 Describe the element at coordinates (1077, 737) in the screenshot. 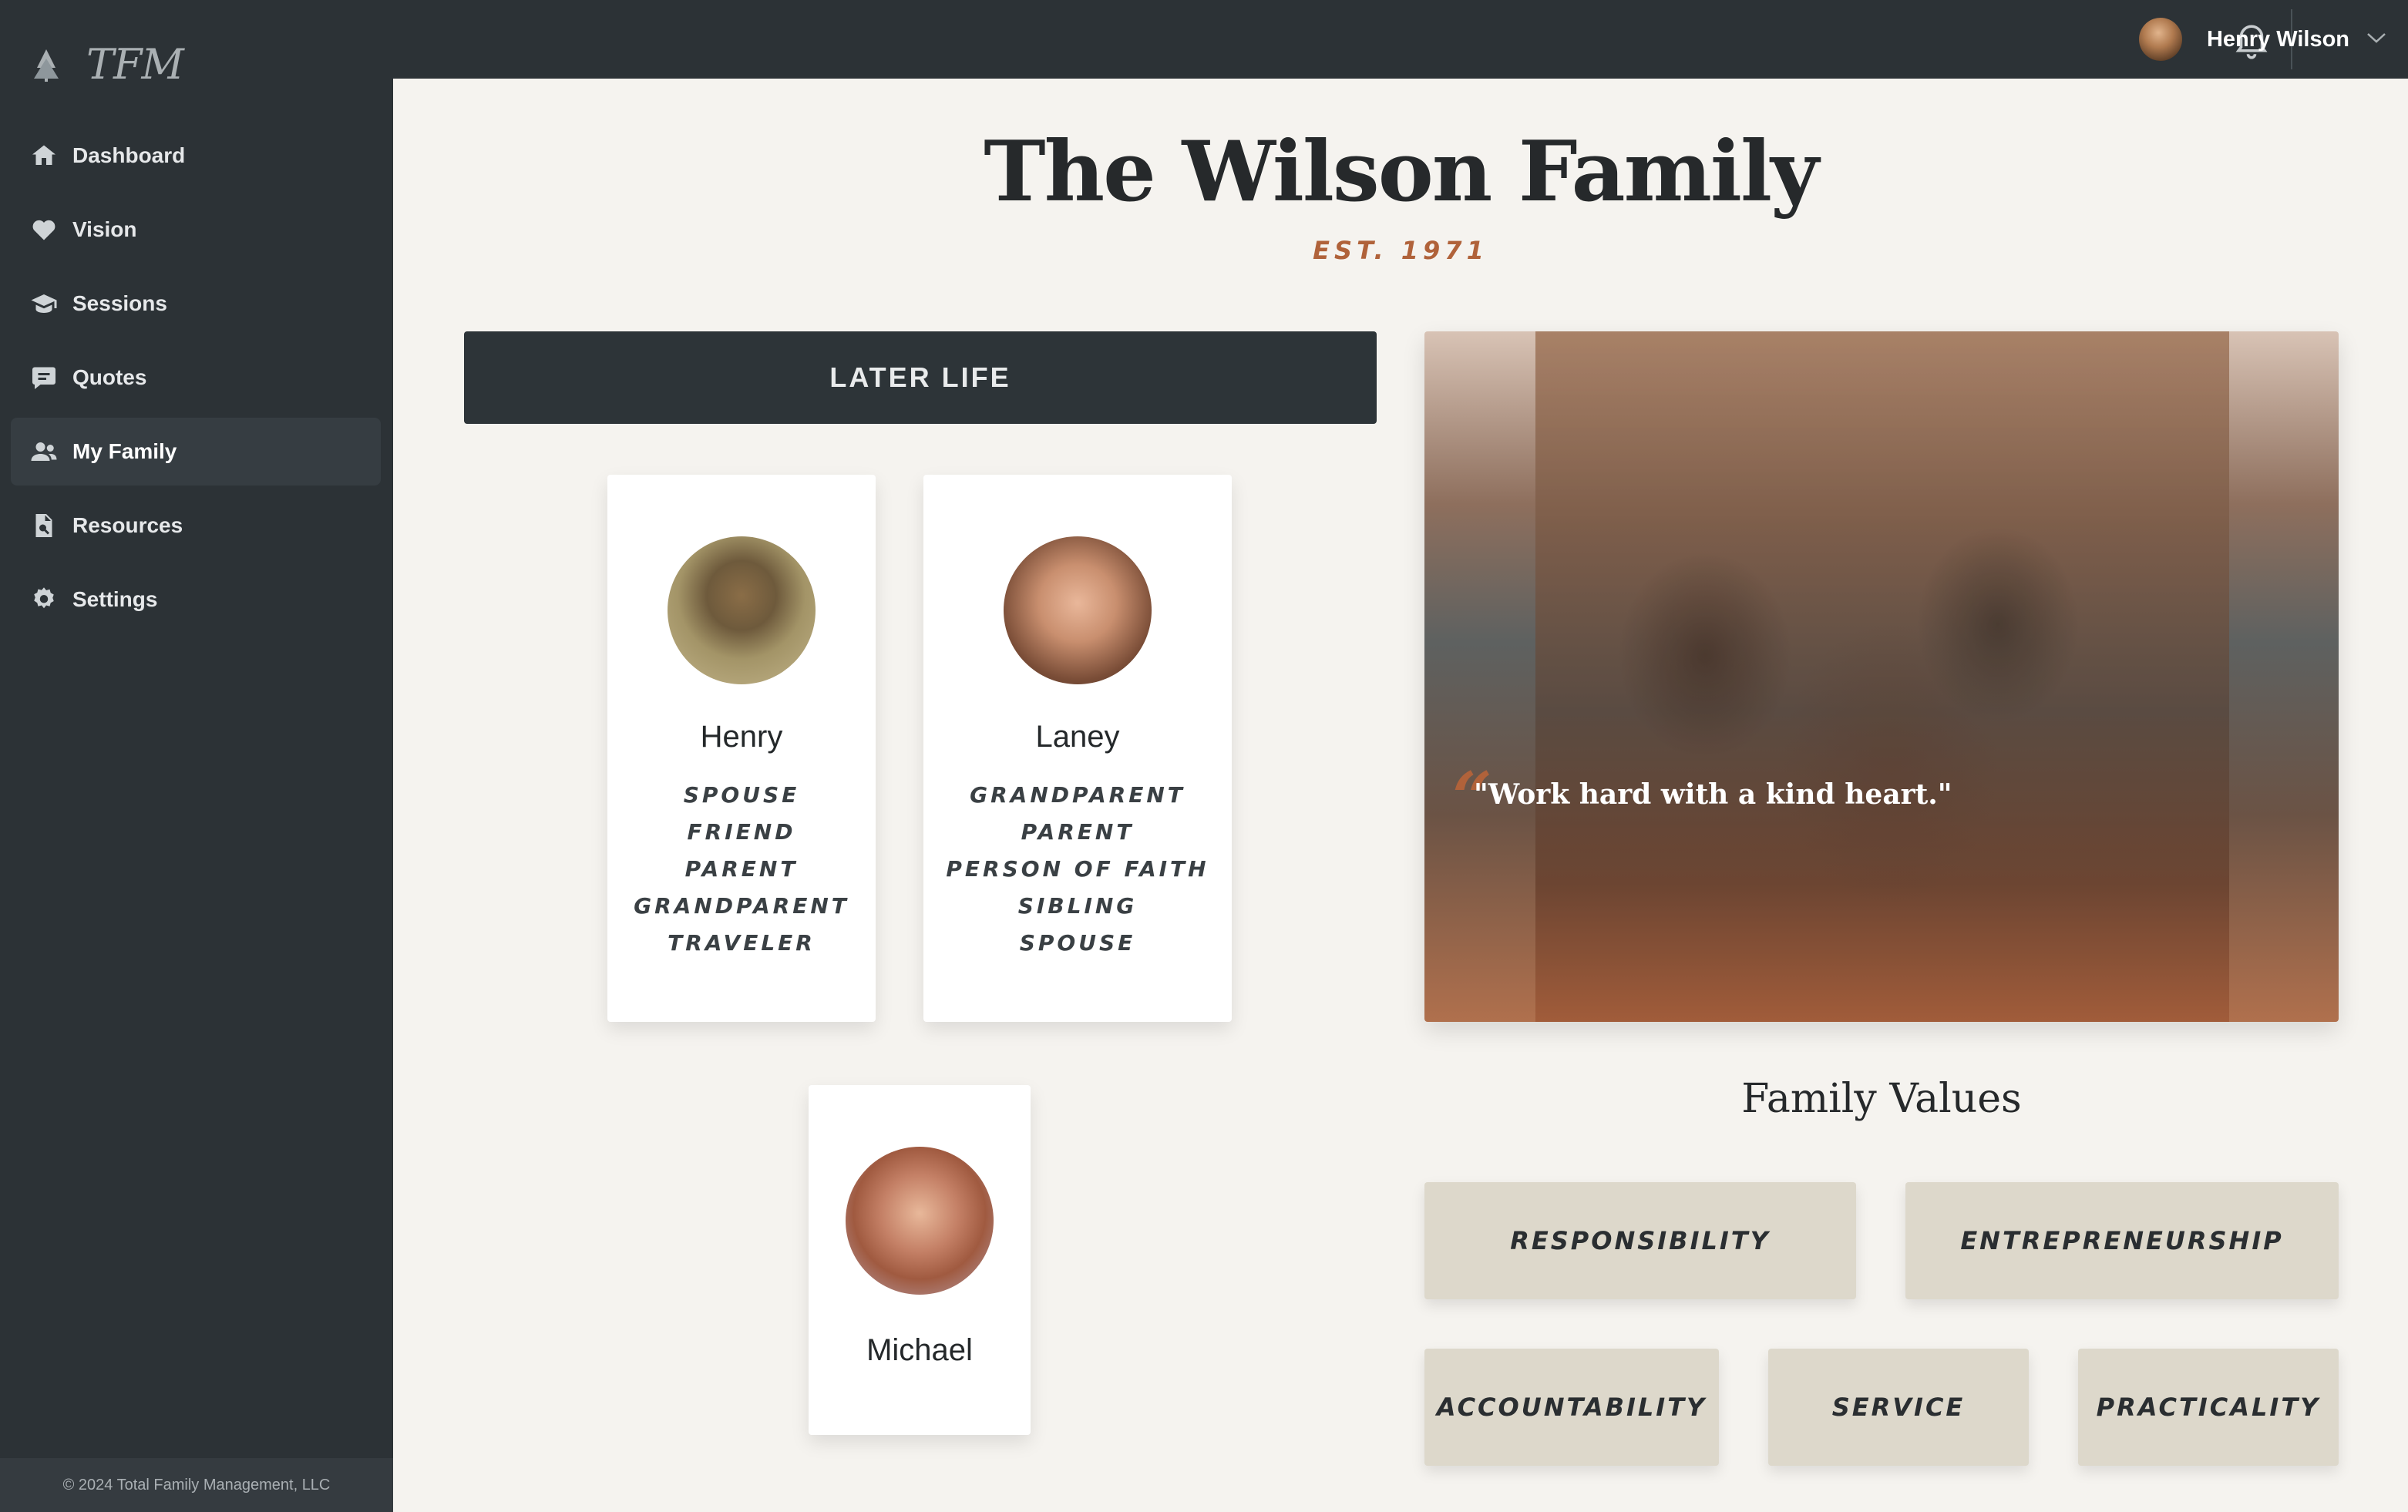

I see `member-name: Laney` at that location.